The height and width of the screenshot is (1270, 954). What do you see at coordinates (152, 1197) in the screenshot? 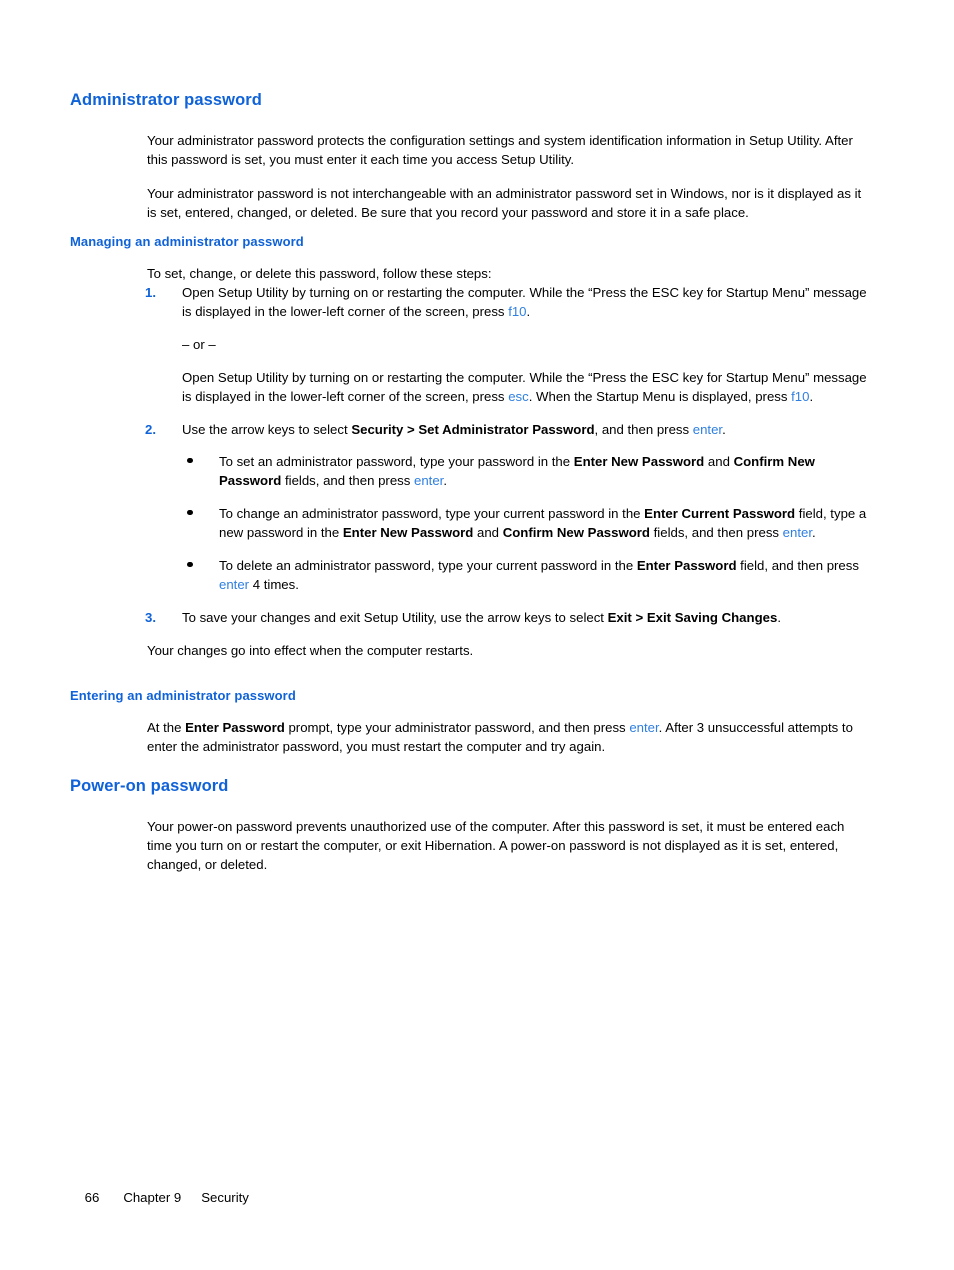
I see `footer-chapter: Chapter 9` at bounding box center [152, 1197].